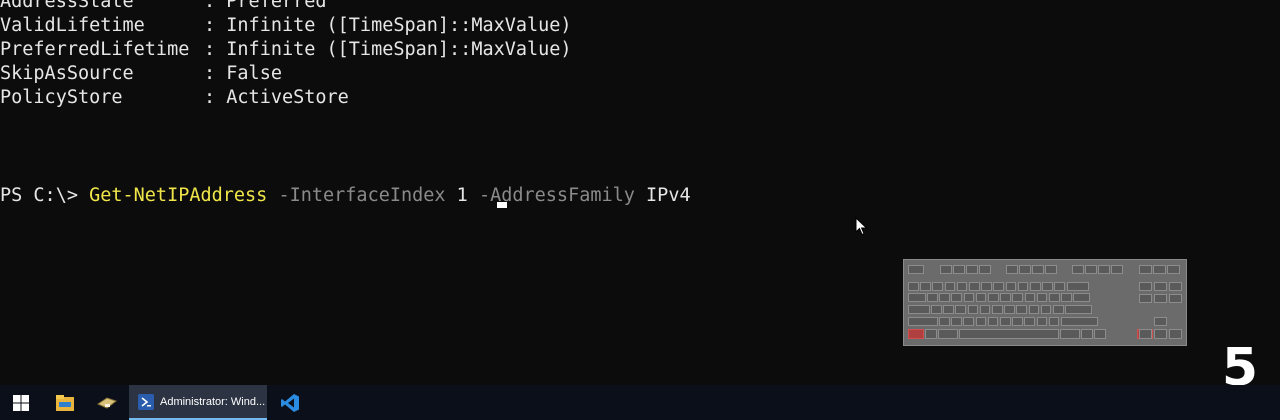 The width and height of the screenshot is (1280, 420). Describe the element at coordinates (1160, 321) in the screenshot. I see `key-arrow-up` at that location.